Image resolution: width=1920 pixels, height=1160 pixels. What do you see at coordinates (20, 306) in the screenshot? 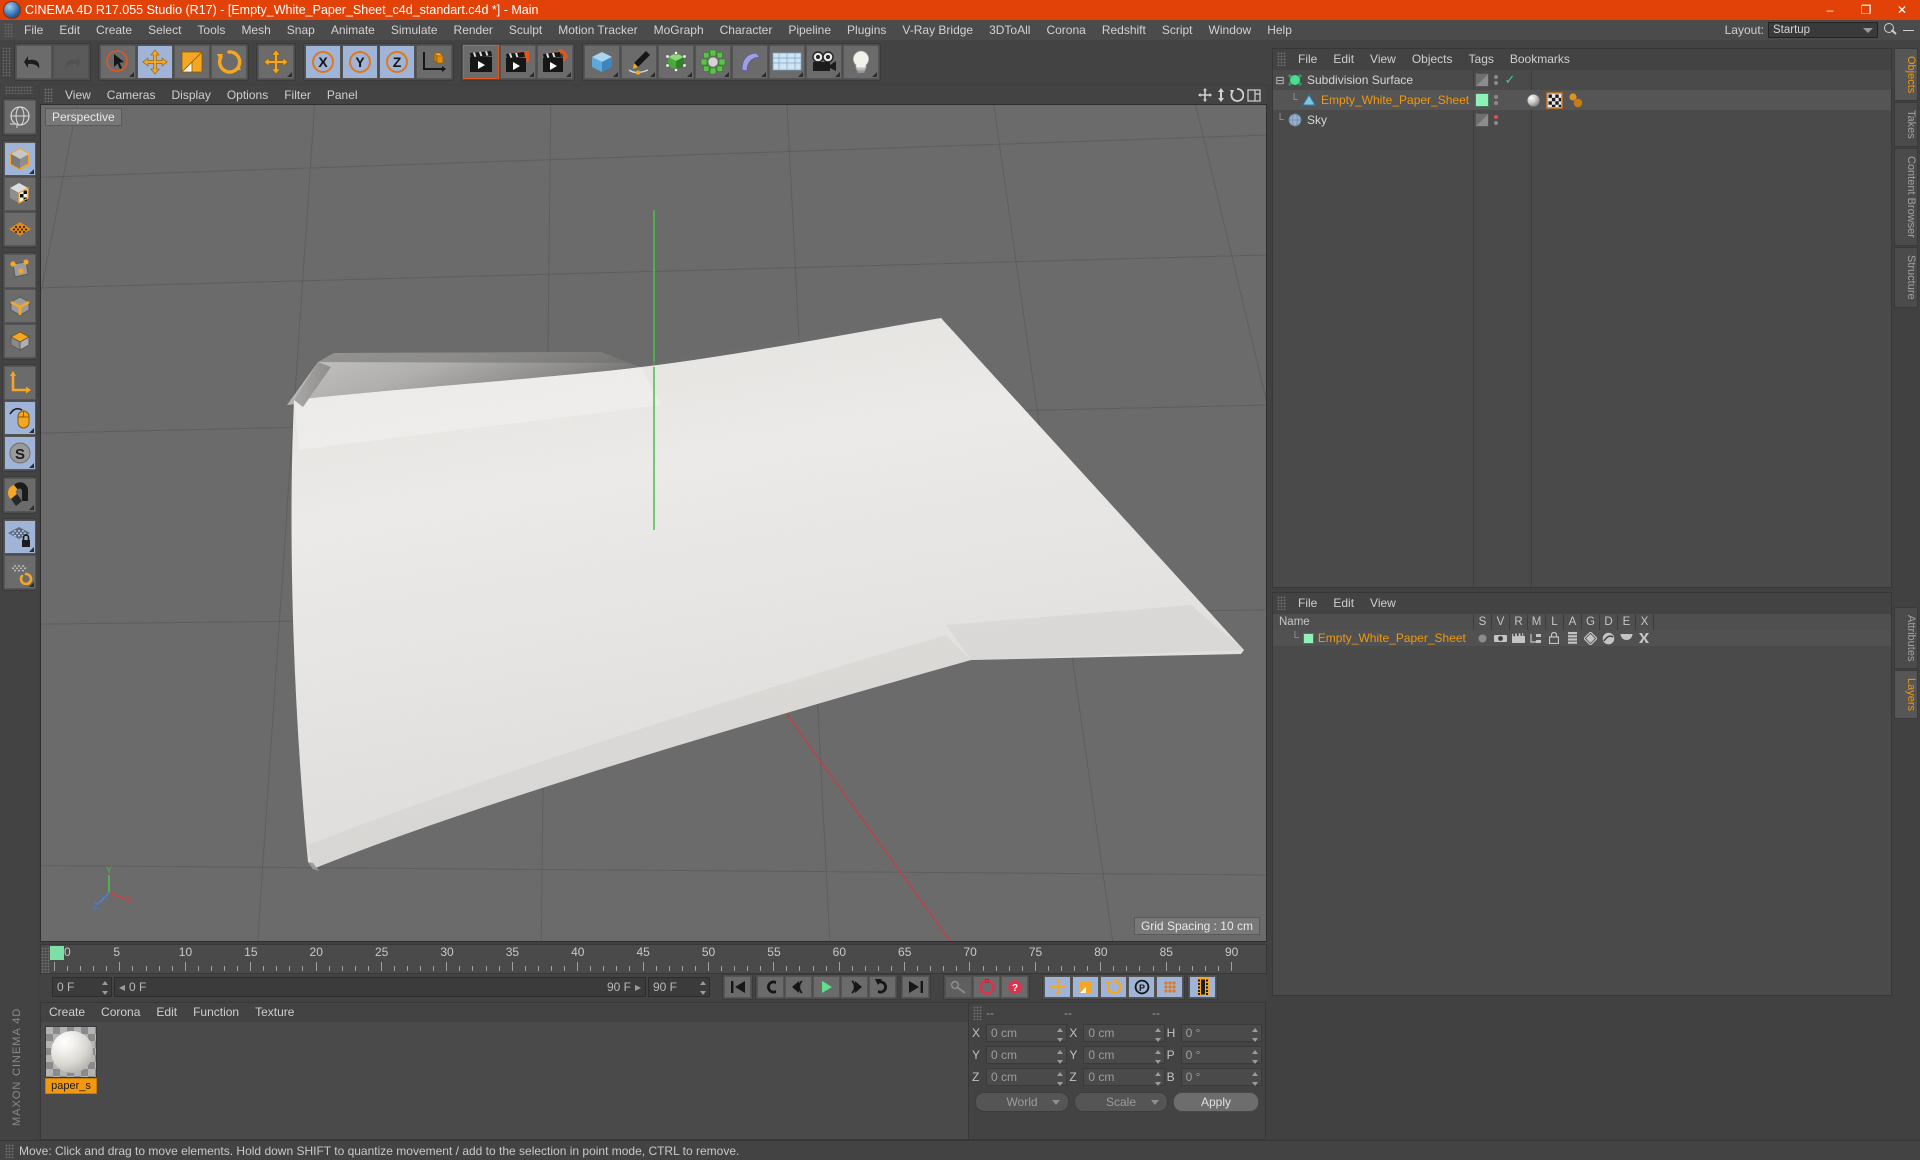
I see `edge-mode-button` at bounding box center [20, 306].